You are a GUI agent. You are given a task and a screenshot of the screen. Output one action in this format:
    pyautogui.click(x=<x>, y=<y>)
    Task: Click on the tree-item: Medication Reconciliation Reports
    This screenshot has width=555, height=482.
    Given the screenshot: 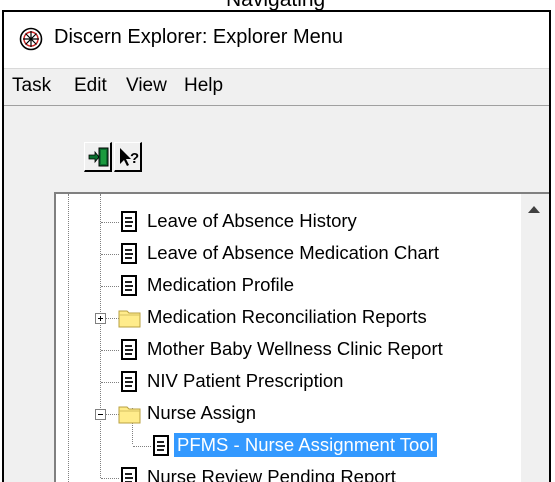 What is the action you would take?
    pyautogui.click(x=296, y=318)
    